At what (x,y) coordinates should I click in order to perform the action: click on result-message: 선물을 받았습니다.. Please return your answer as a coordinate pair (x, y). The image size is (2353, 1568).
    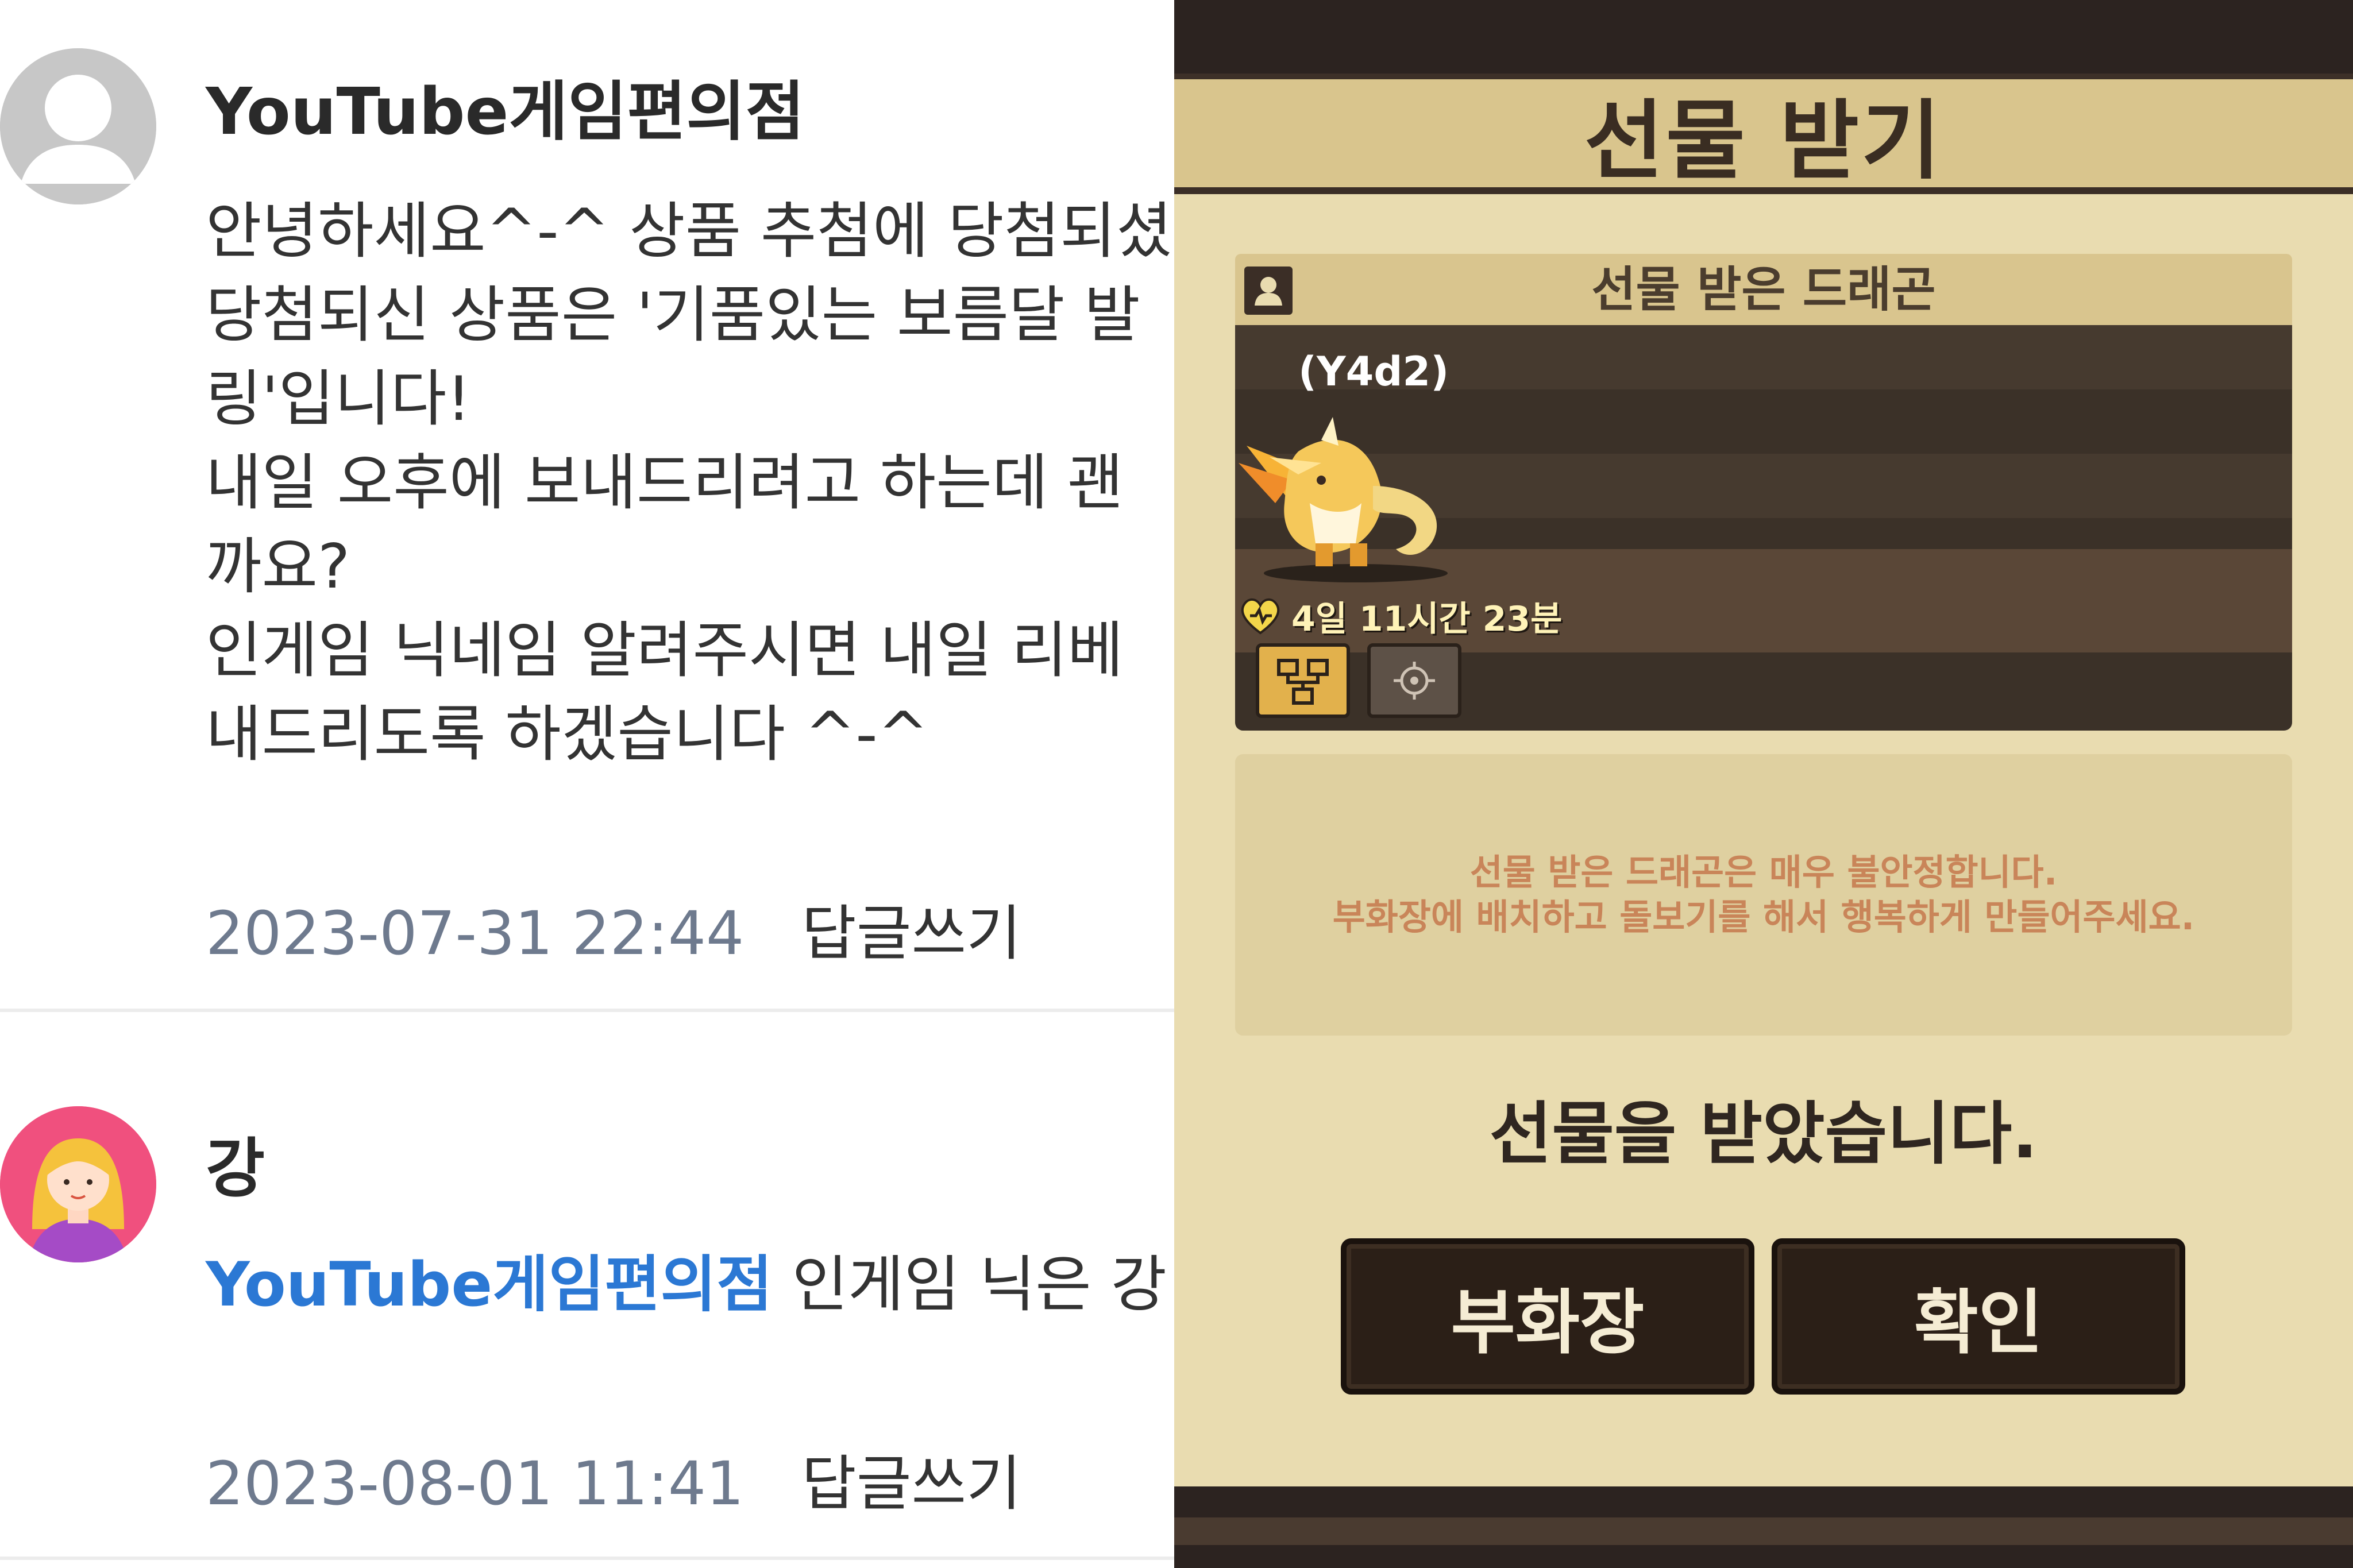
    Looking at the image, I should click on (1763, 1133).